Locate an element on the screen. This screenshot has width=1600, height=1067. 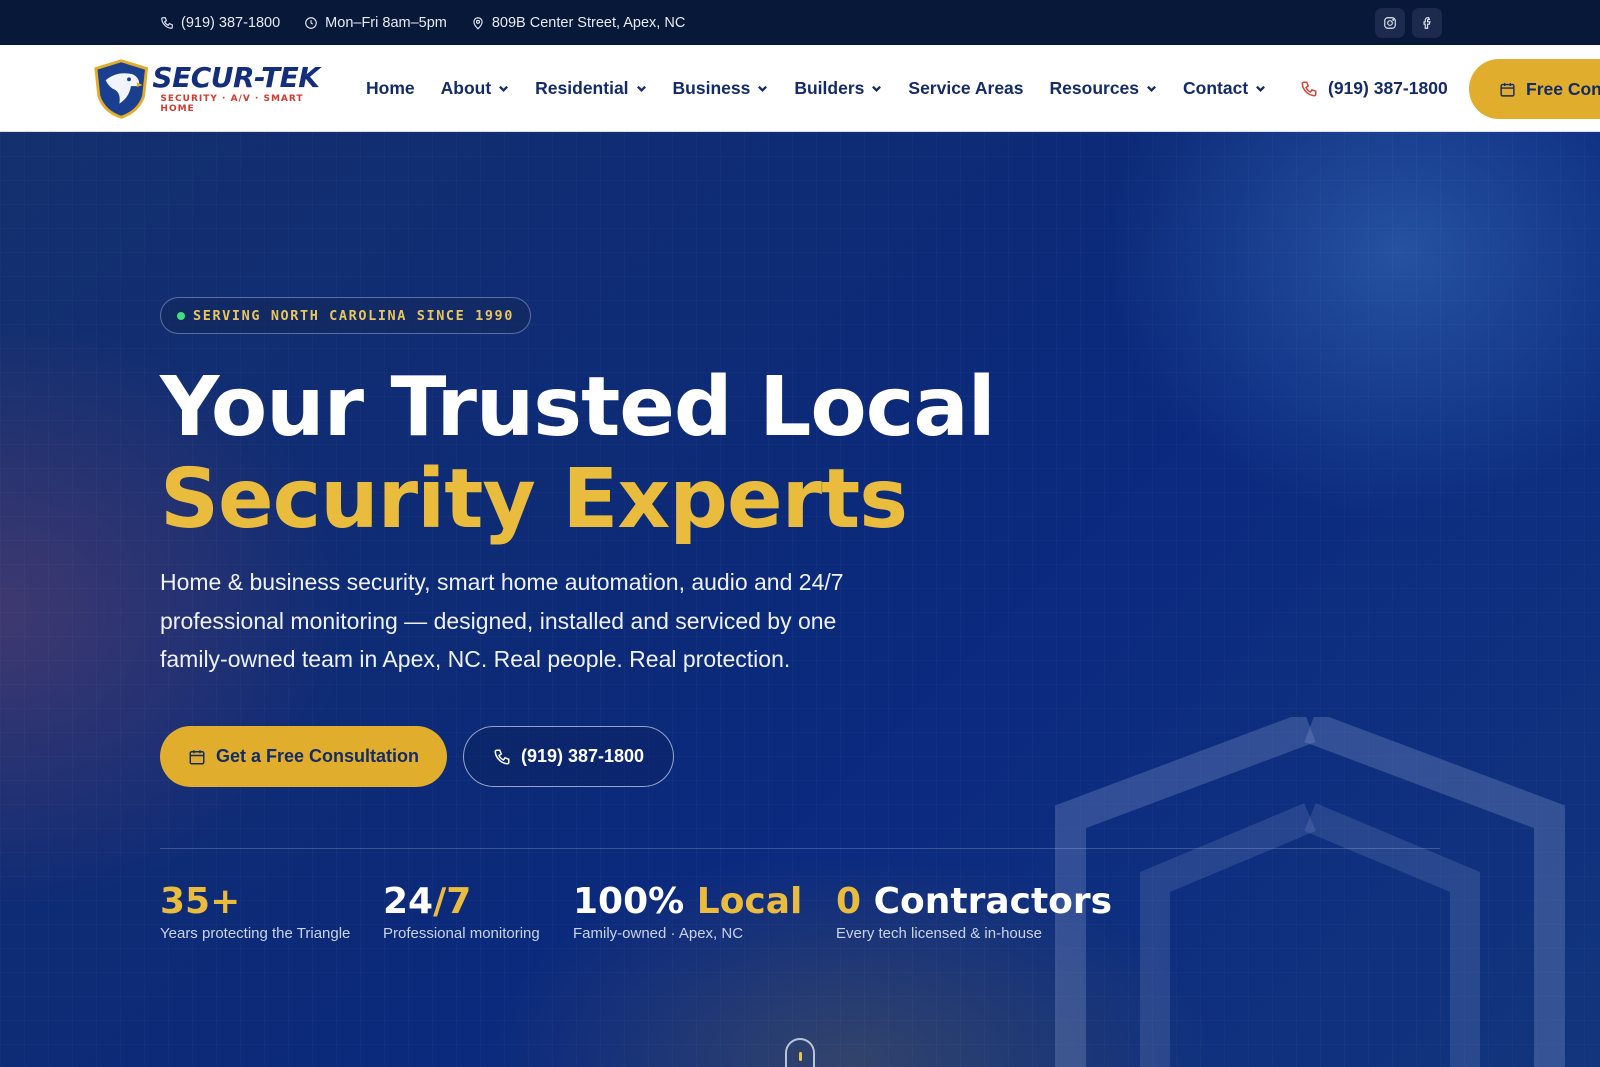
site-logo: SECUR-TEK SECURITY · A/V · SMART HOME is located at coordinates (214, 89).